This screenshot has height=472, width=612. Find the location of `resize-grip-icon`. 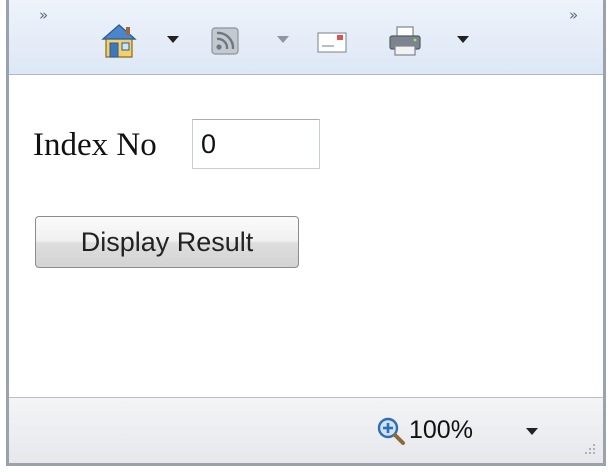

resize-grip-icon is located at coordinates (590, 449).